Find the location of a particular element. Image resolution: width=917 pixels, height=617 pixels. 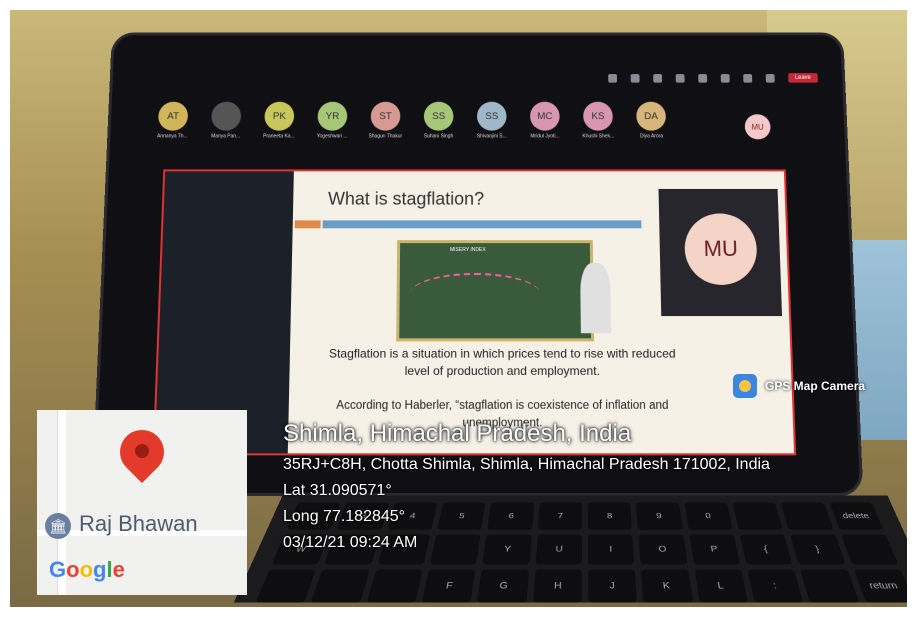

keyboard-key: J is located at coordinates (613, 586).